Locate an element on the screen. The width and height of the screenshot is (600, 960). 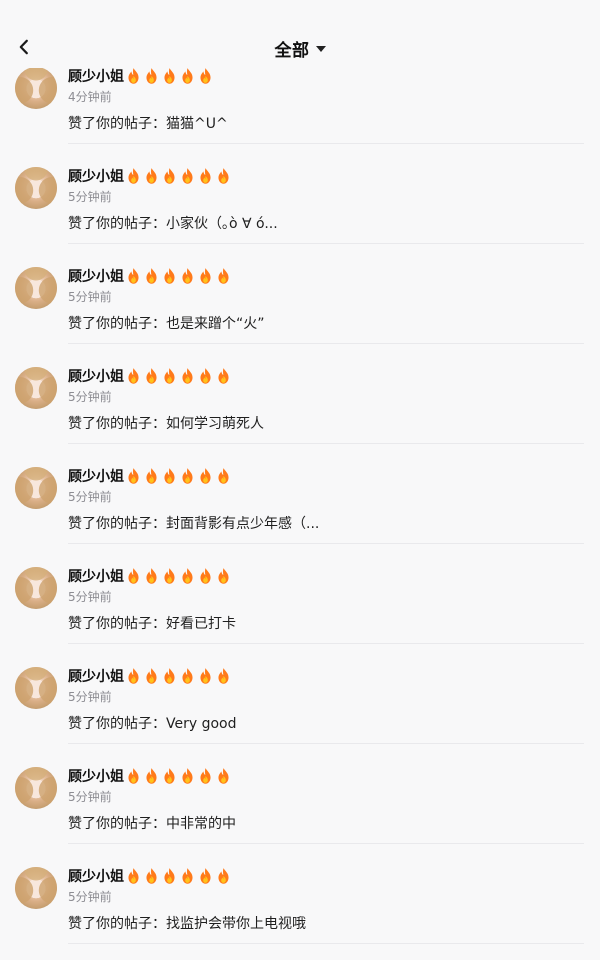
notification-item: 顾少小姐 5分钟前 赞了你的帖子：好看已打卡 is located at coordinates (300, 617).